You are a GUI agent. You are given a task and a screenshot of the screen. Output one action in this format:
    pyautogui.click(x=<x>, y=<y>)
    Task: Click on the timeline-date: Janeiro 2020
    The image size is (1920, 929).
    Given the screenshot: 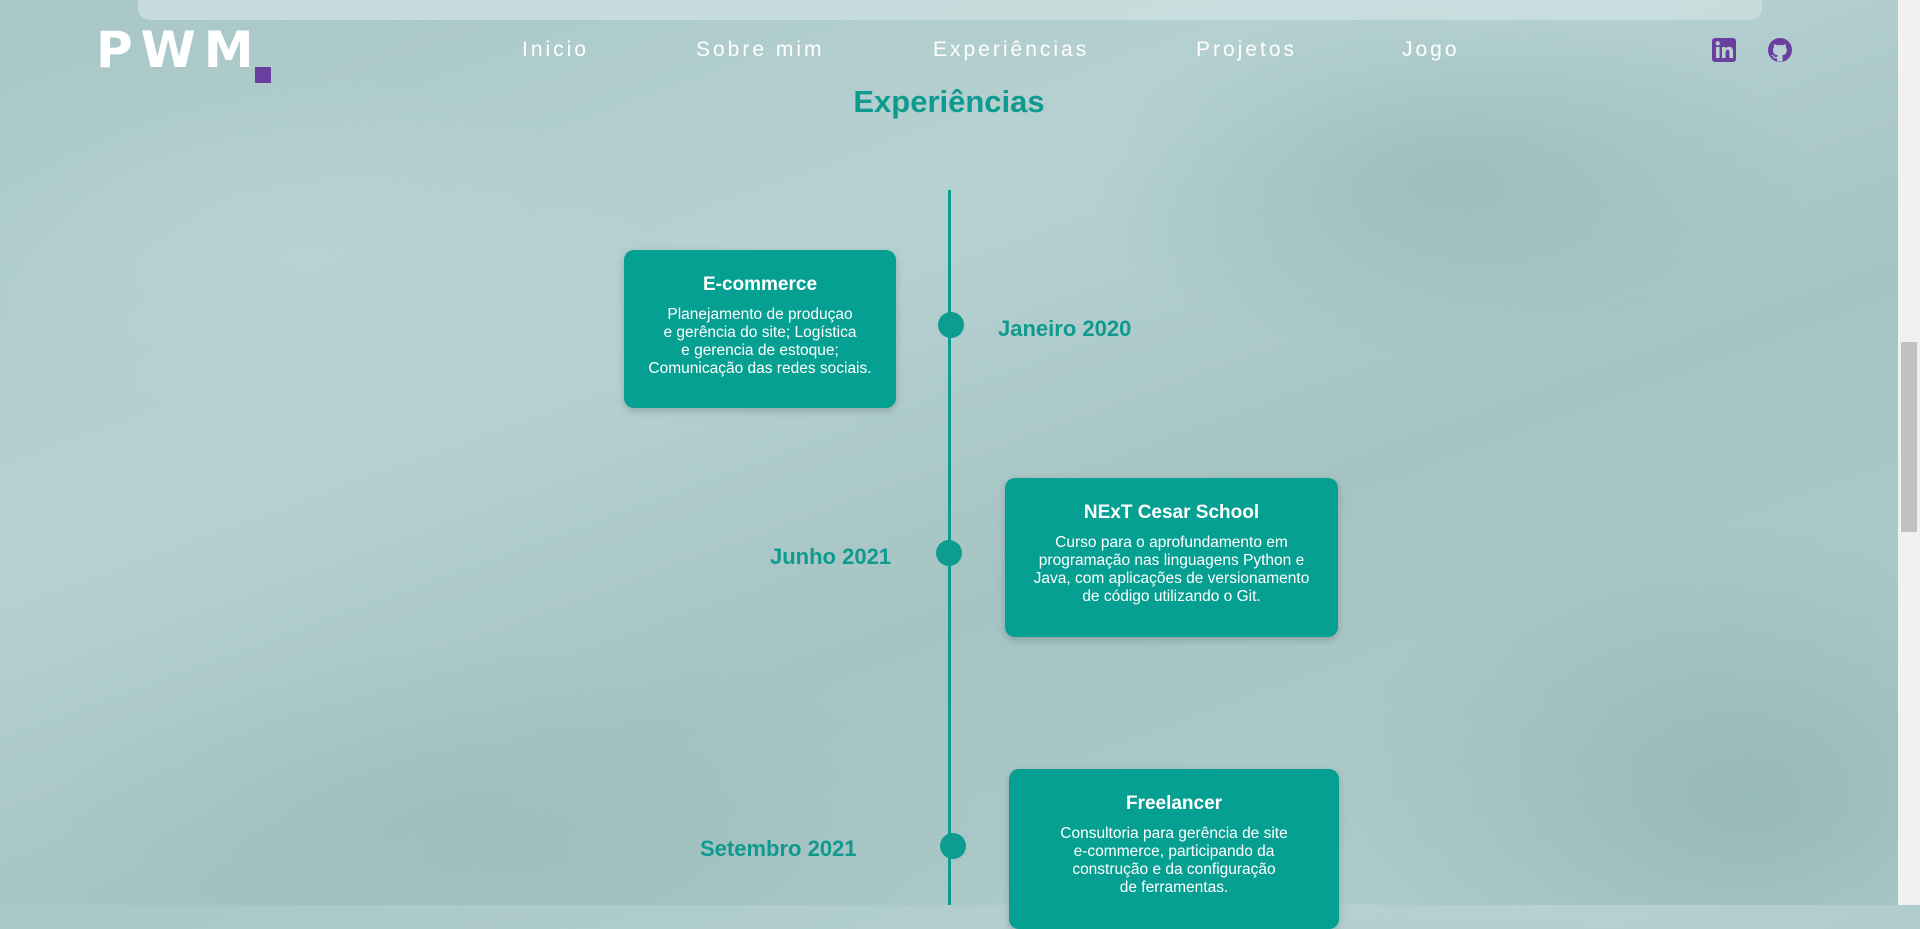 What is the action you would take?
    pyautogui.click(x=1065, y=328)
    